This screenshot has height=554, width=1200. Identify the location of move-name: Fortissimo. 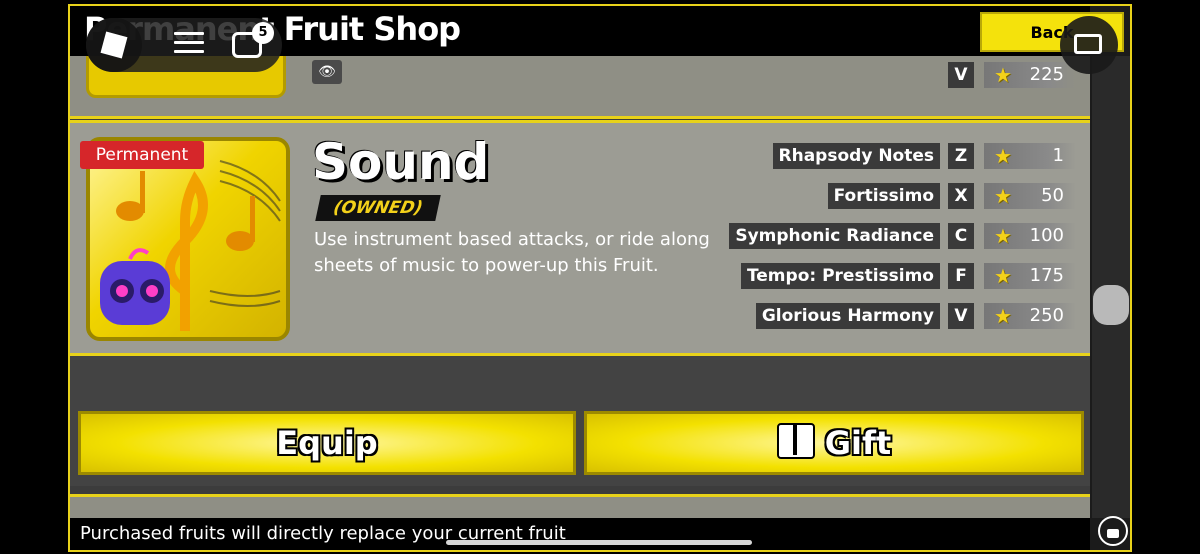
(883, 196).